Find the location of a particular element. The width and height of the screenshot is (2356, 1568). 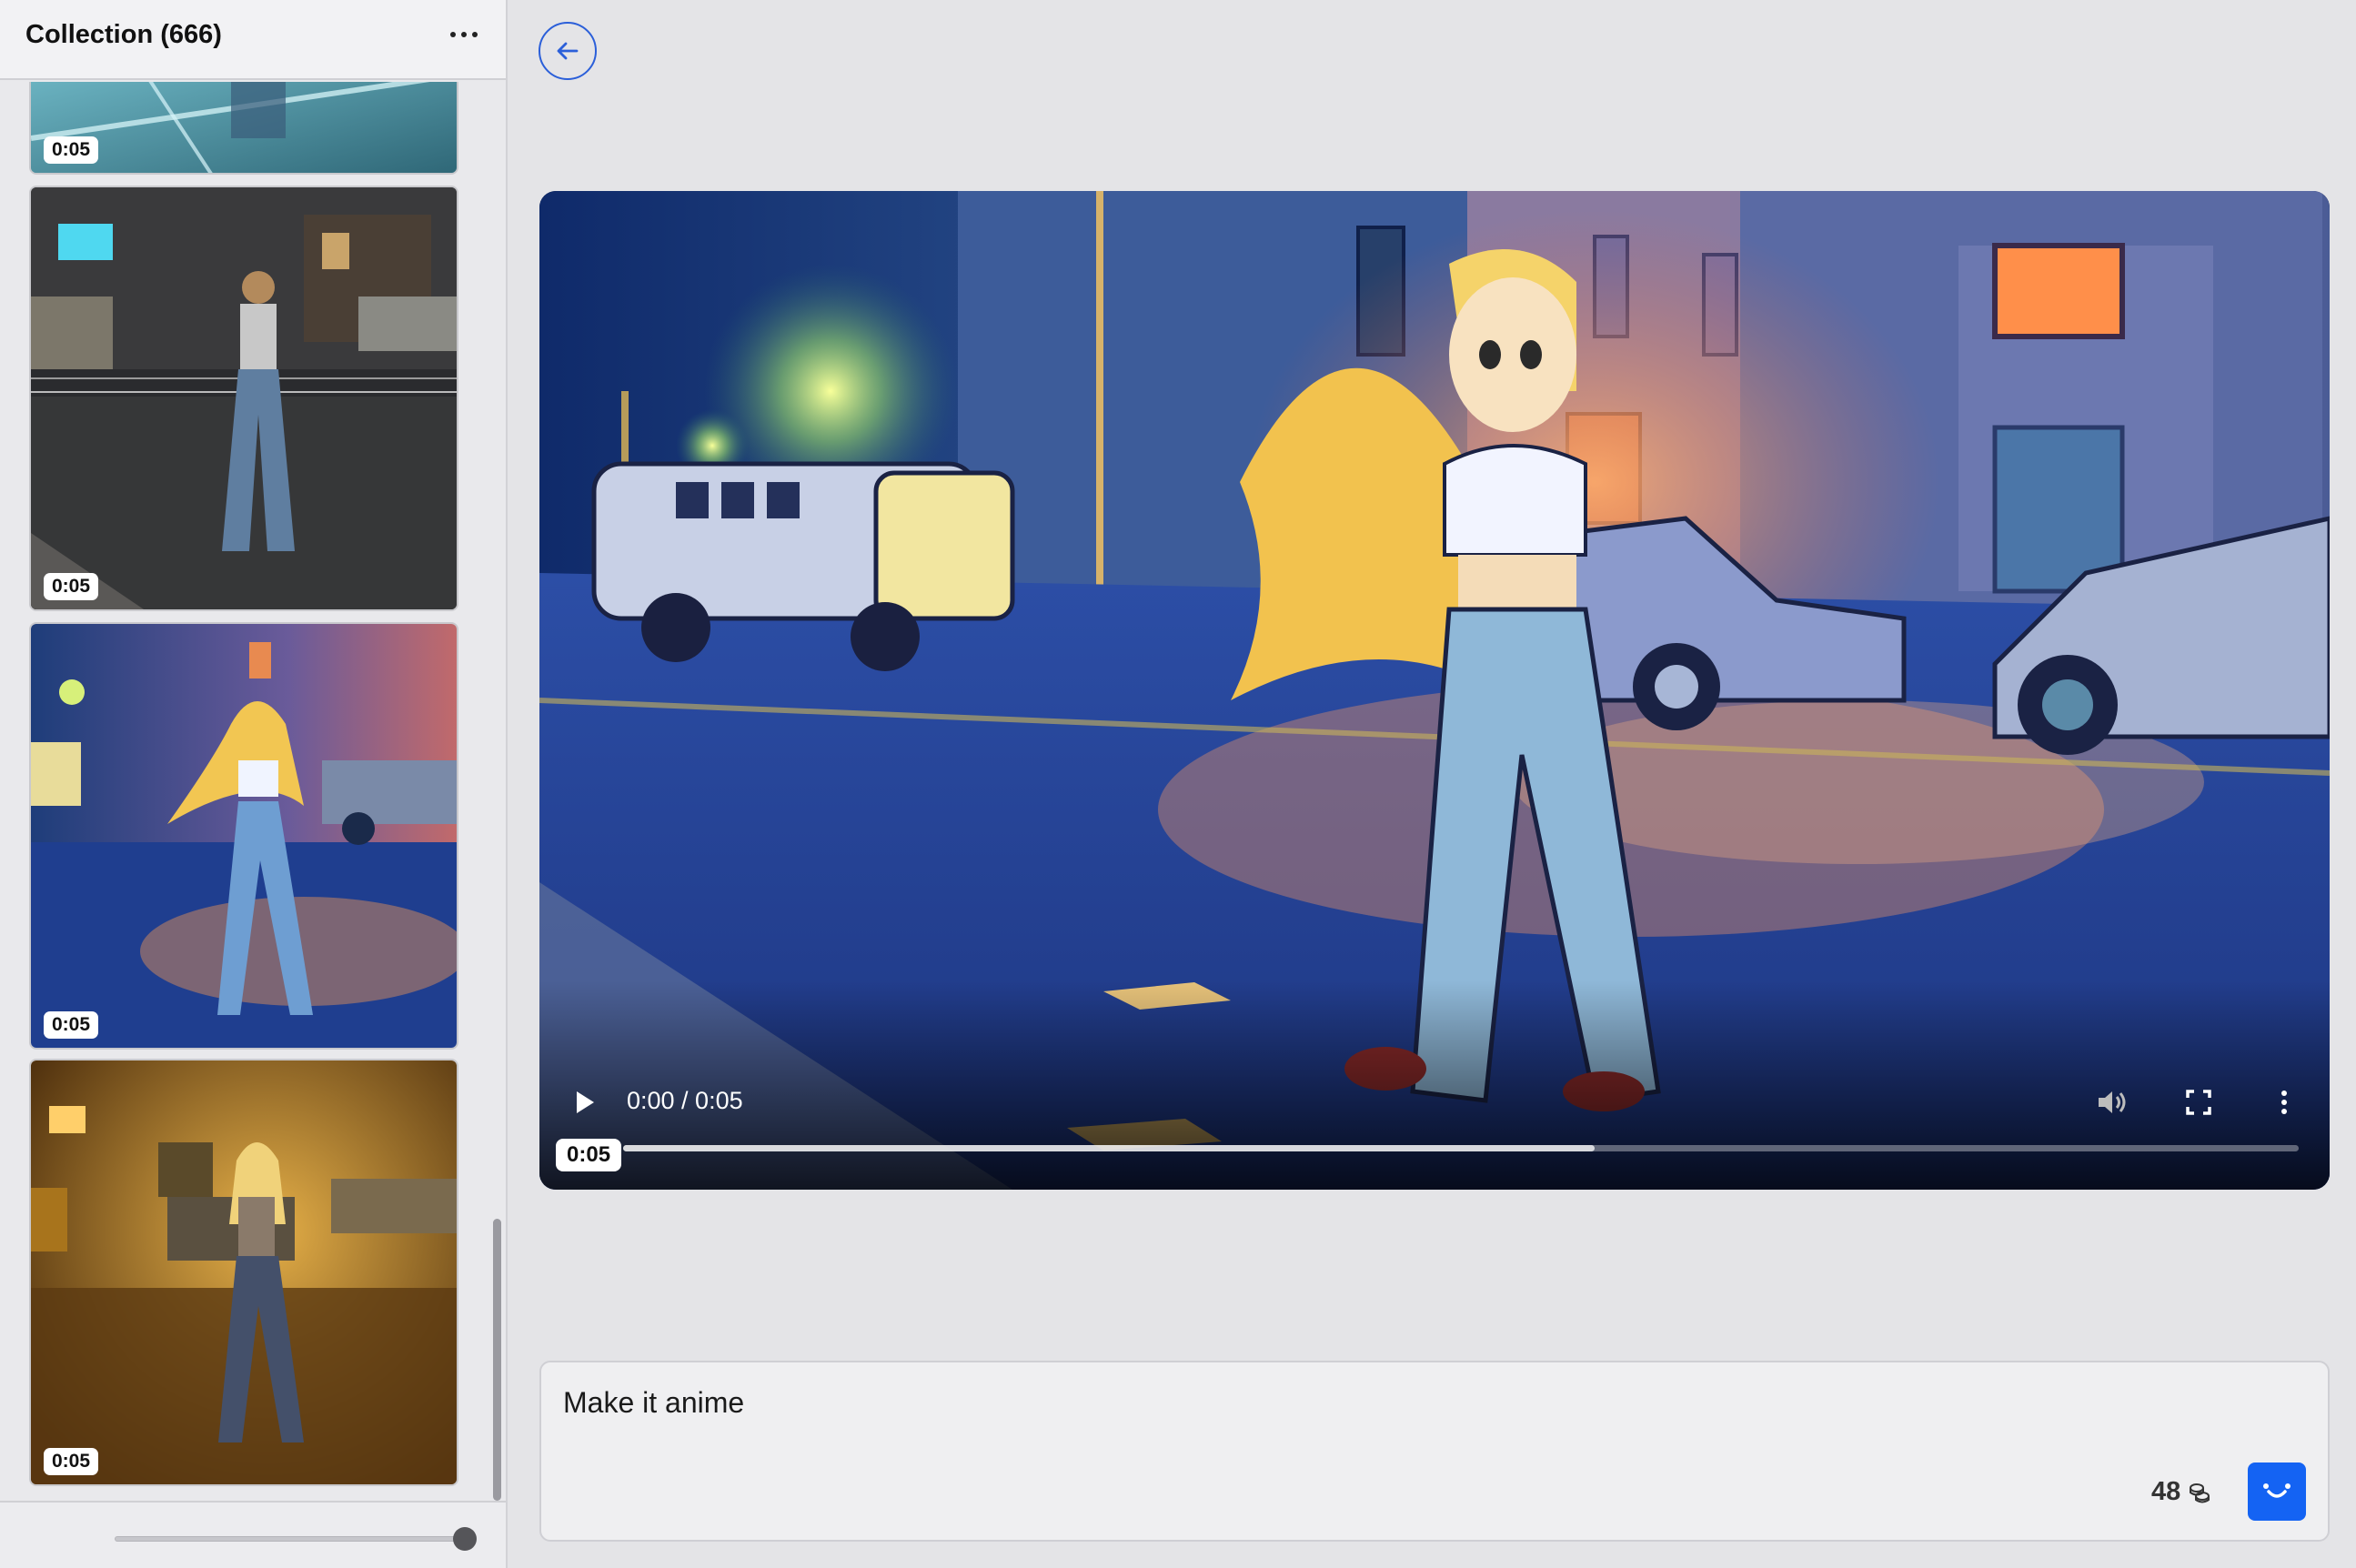

back-button is located at coordinates (568, 51).